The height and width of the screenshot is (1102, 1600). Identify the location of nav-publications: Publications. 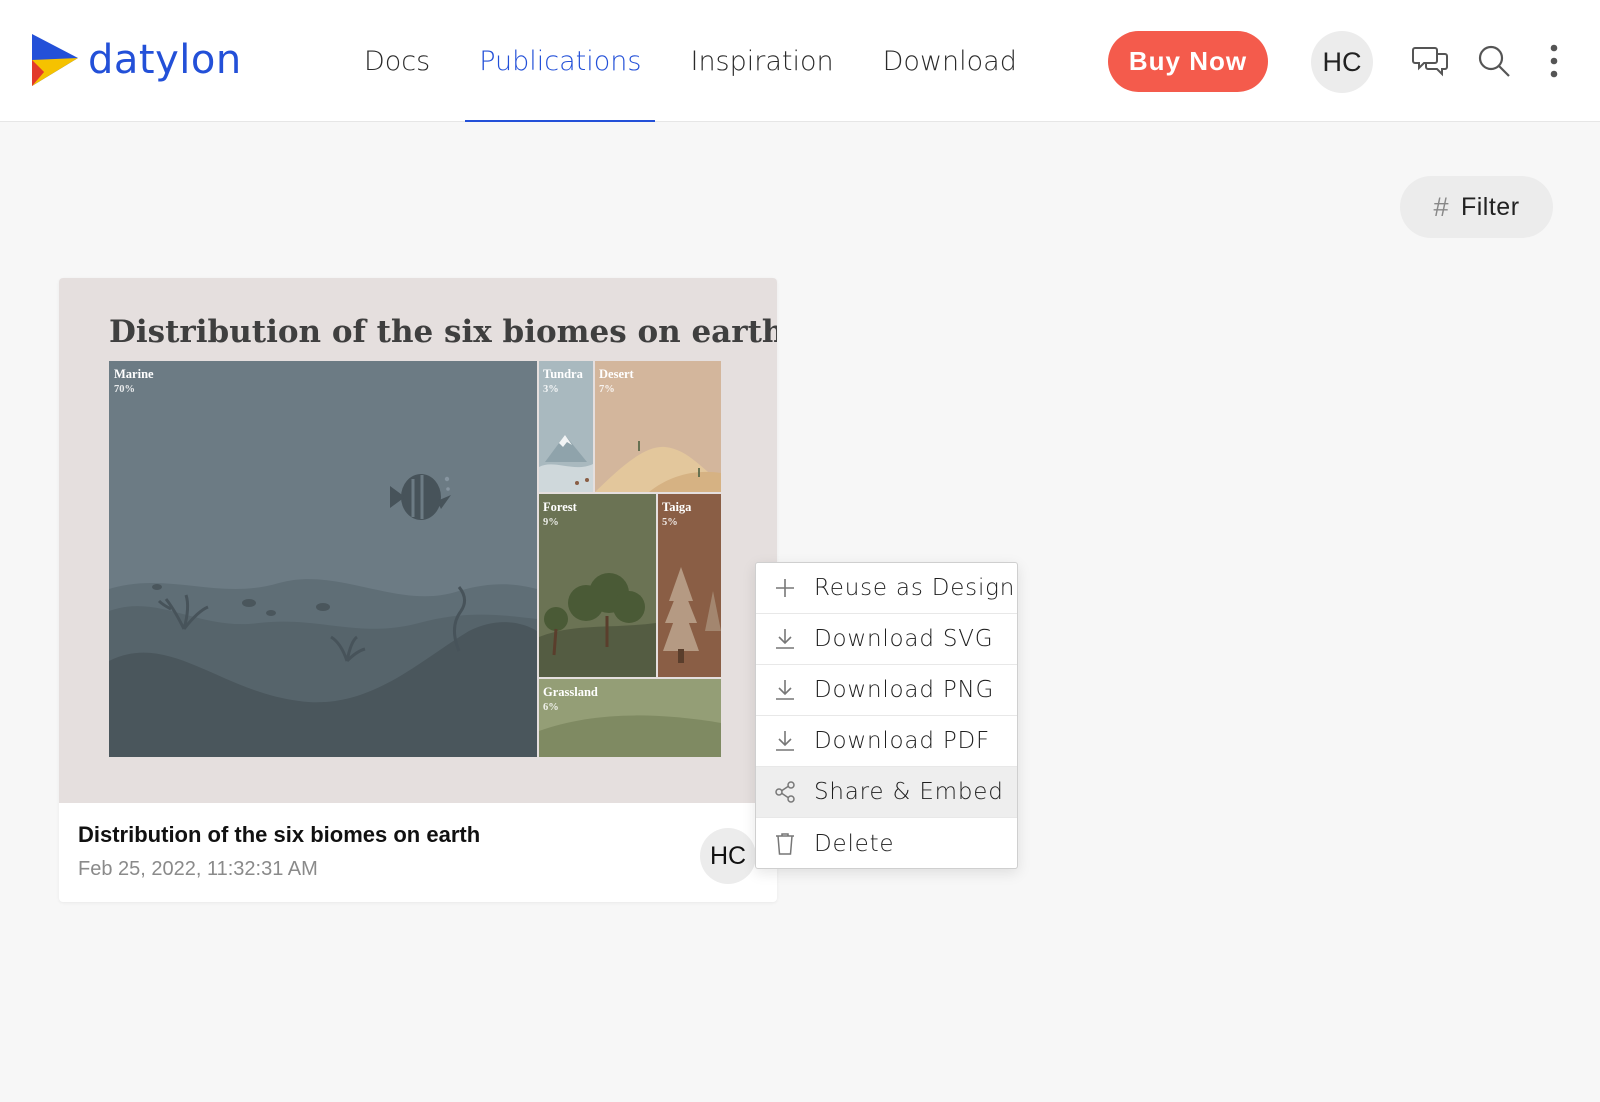
(560, 61).